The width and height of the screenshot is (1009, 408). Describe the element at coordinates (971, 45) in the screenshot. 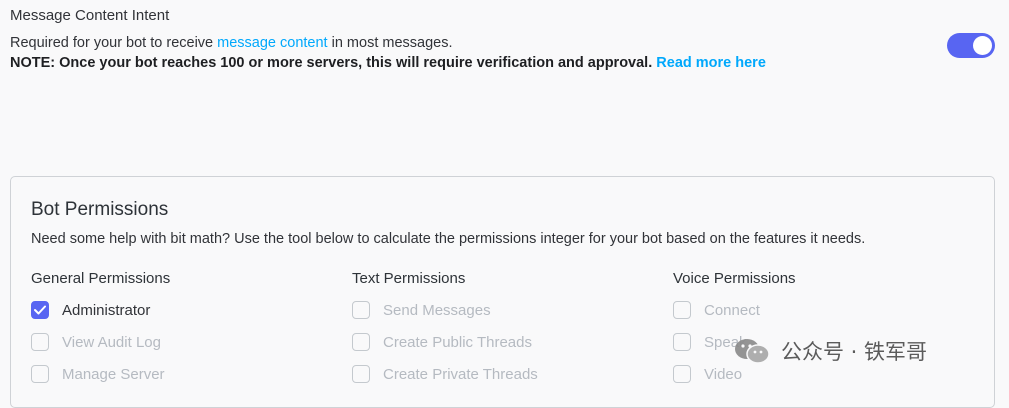

I see `message-content-intent-toggle` at that location.